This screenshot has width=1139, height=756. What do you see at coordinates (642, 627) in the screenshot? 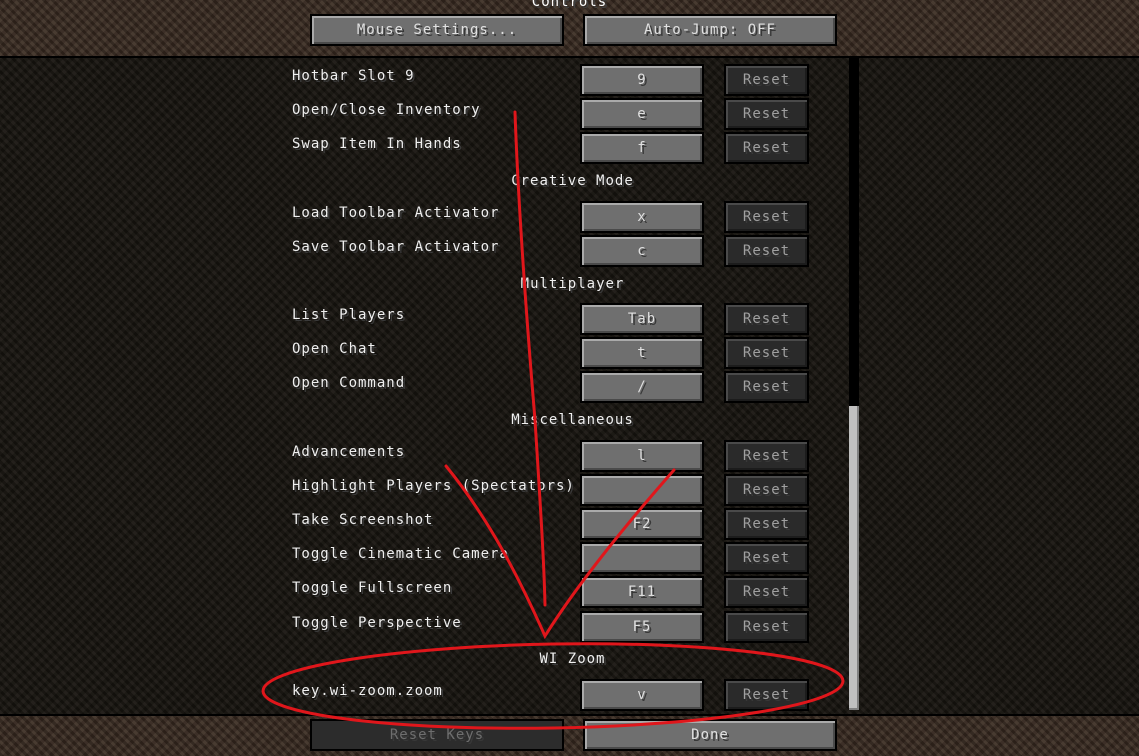
I see `keybind-button: F5` at bounding box center [642, 627].